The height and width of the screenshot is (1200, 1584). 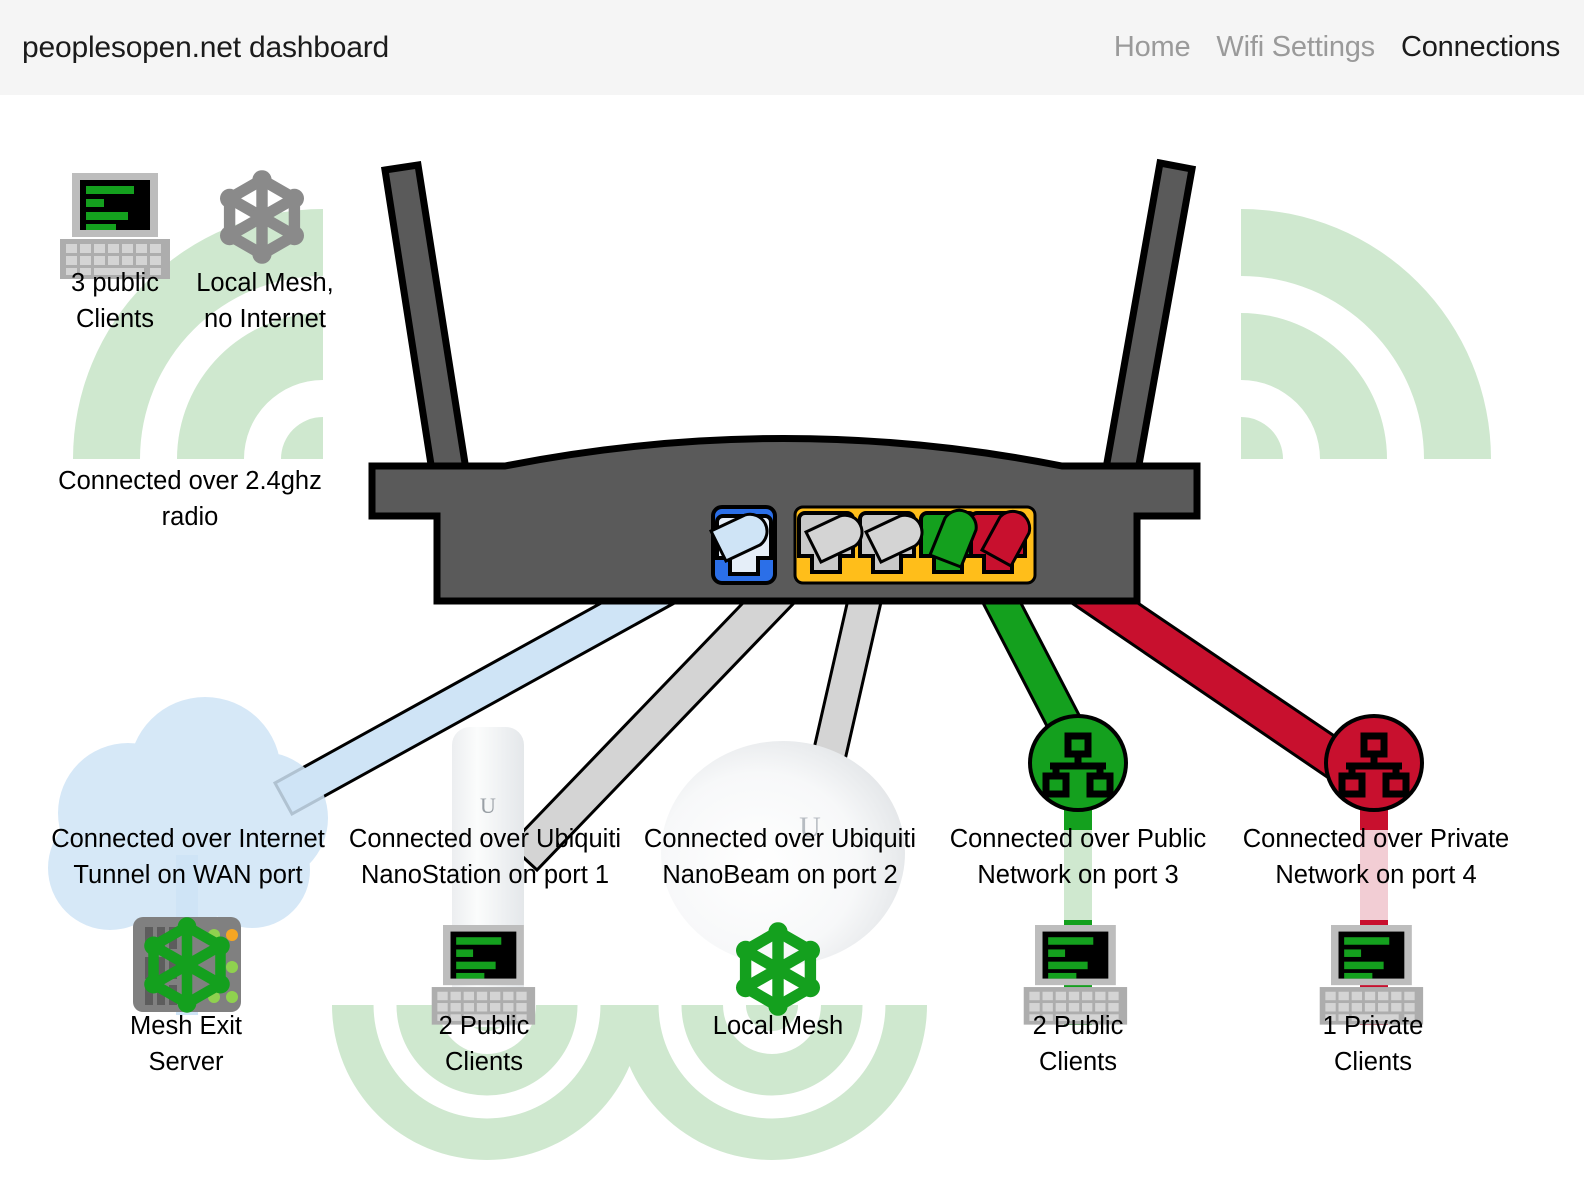 What do you see at coordinates (872, 545) in the screenshot?
I see `router-ports` at bounding box center [872, 545].